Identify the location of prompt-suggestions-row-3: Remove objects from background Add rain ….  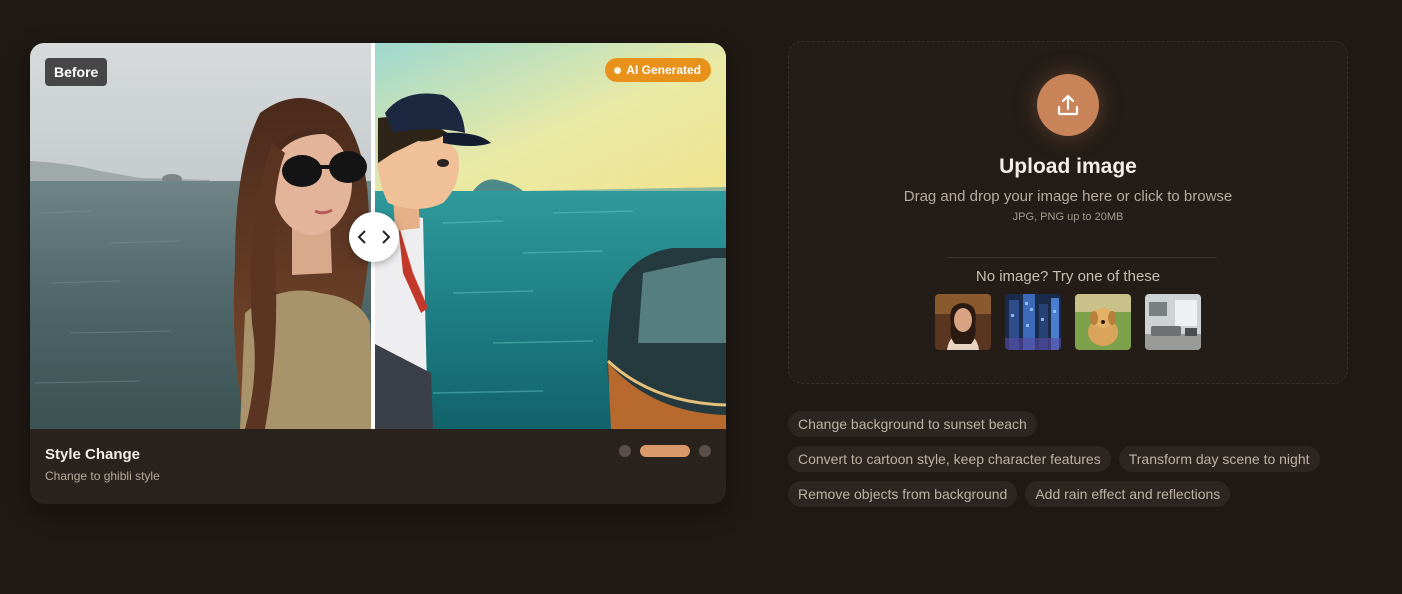
(1009, 494).